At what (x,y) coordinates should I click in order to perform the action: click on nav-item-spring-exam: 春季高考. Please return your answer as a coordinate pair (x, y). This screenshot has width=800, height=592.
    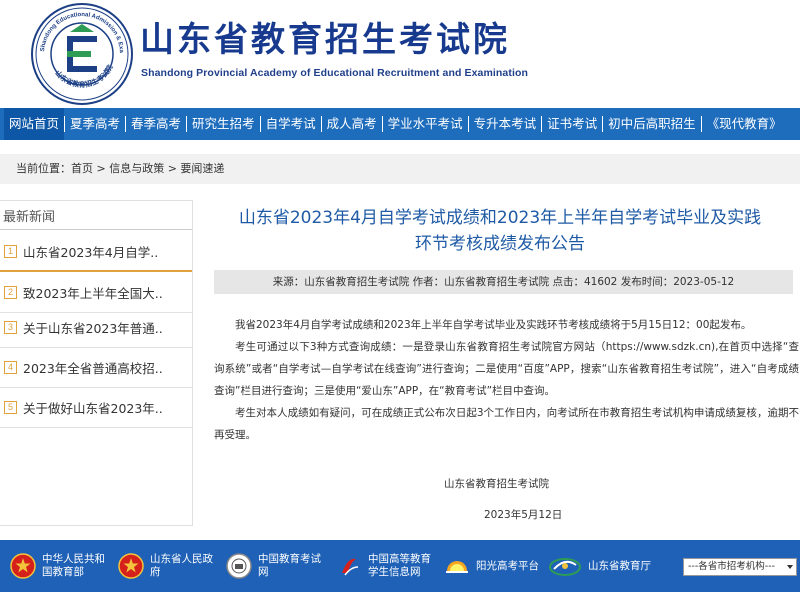
    Looking at the image, I should click on (156, 124).